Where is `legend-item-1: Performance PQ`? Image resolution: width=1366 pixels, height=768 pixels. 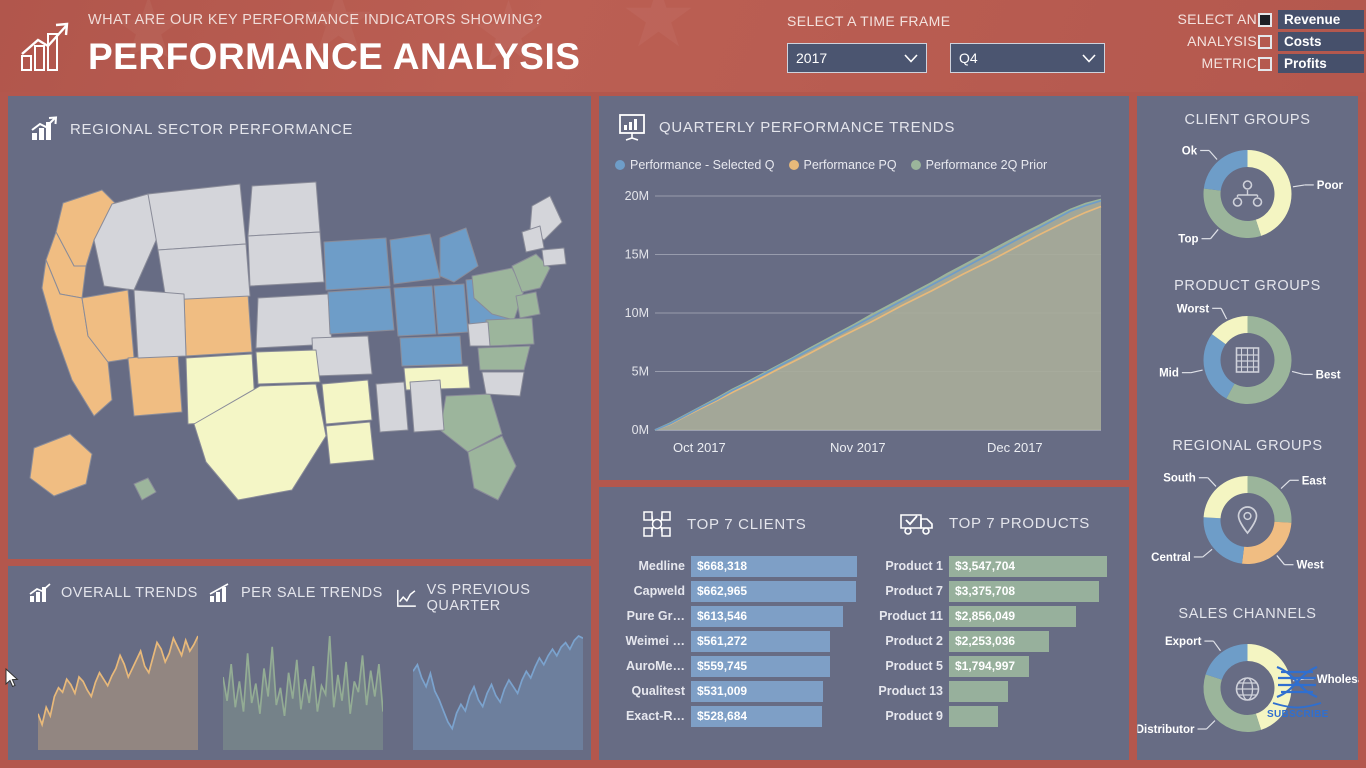
legend-item-1: Performance PQ is located at coordinates (842, 165).